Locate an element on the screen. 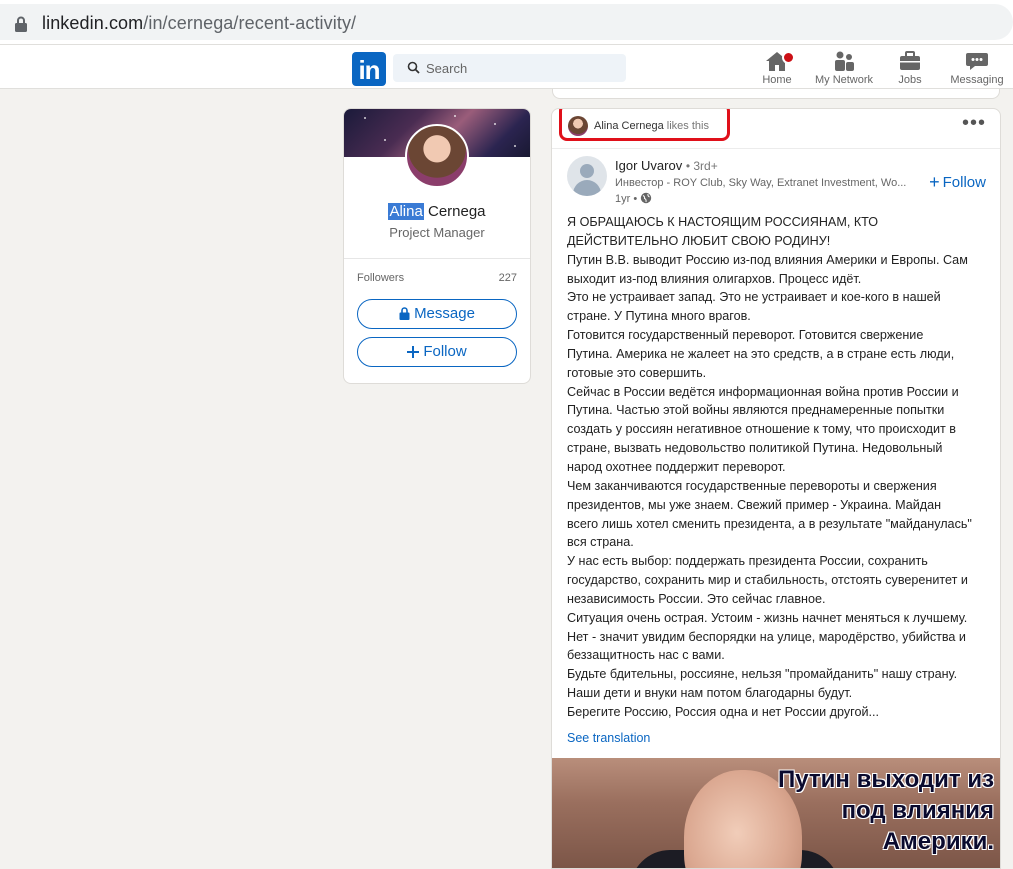 The width and height of the screenshot is (1013, 869). author-follow-button: + Follow is located at coordinates (957, 182).